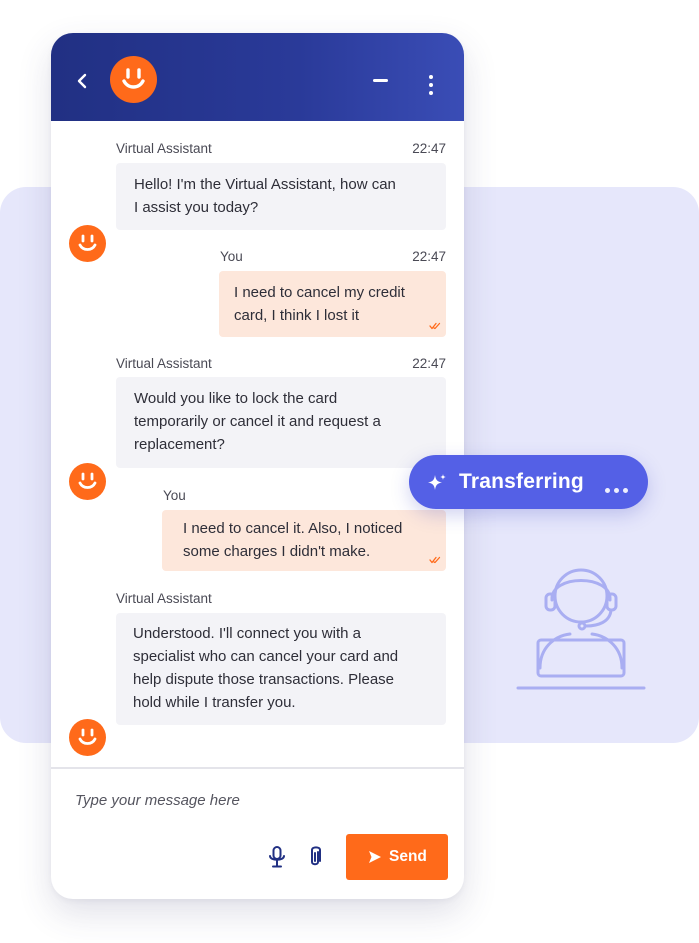 This screenshot has height=943, width=699. I want to click on composer-divider, so click(257, 768).